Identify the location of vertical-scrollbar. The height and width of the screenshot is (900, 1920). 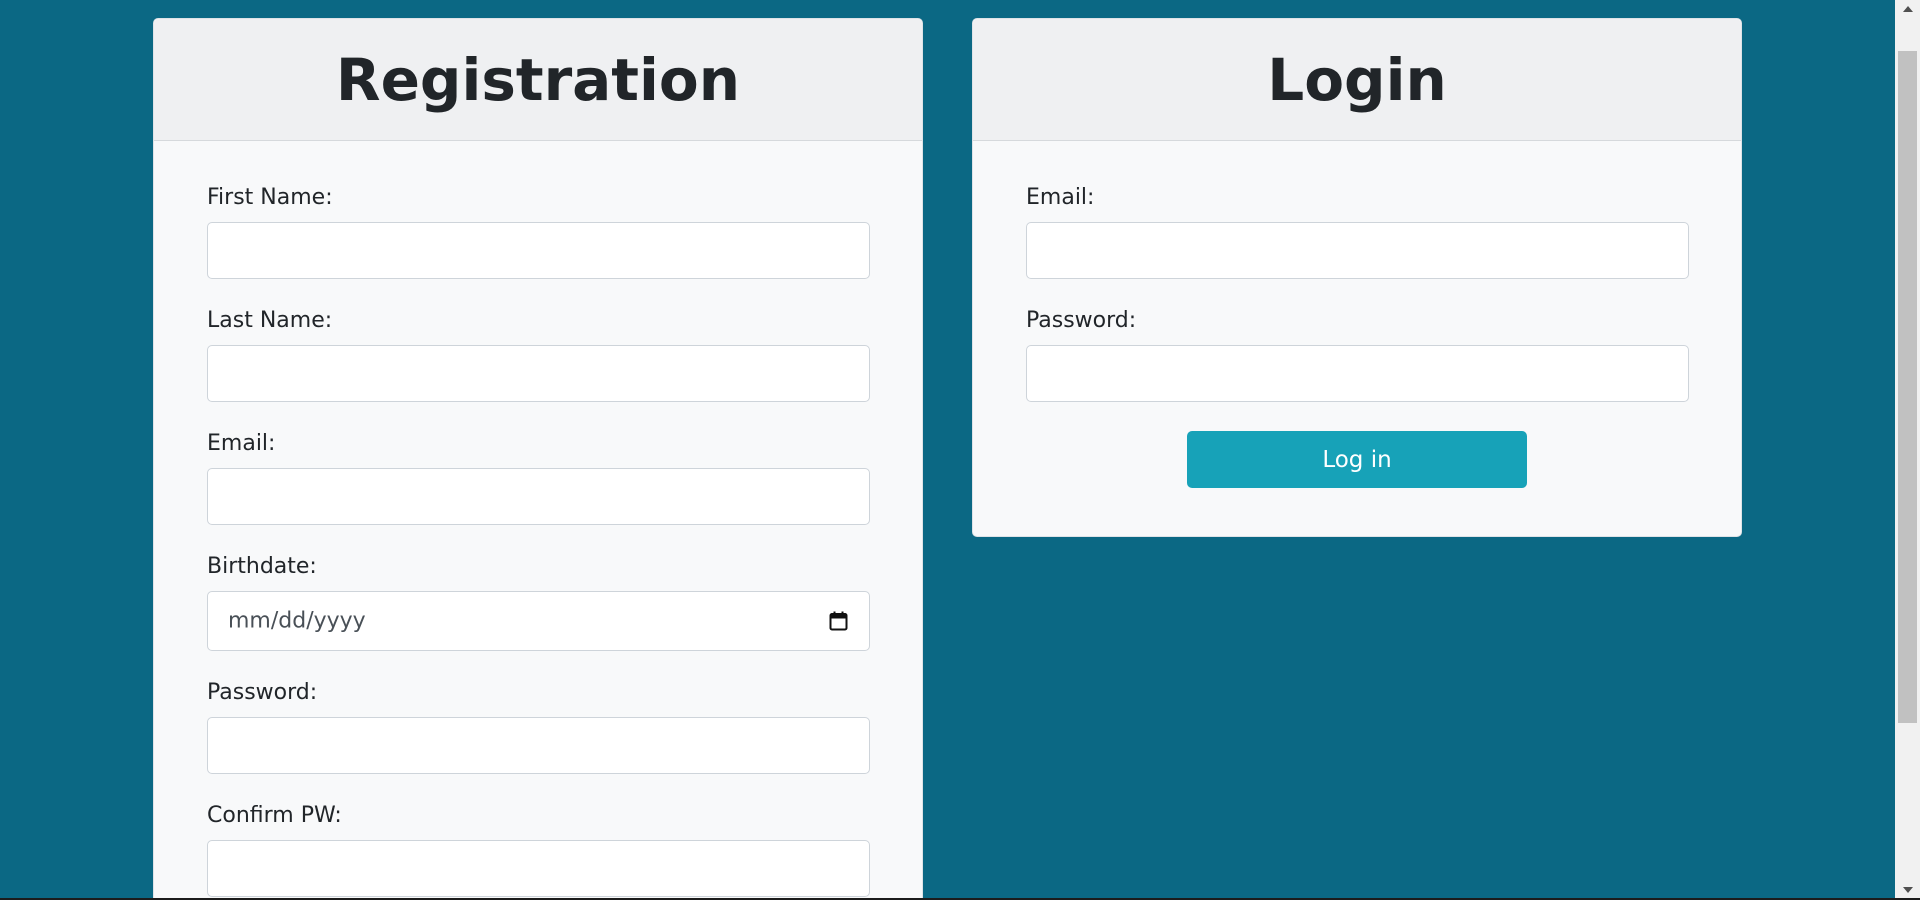
(1907, 449).